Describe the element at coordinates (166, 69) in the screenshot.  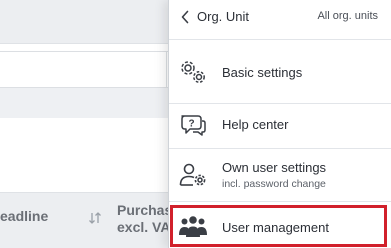
I see `search-row-divider` at that location.